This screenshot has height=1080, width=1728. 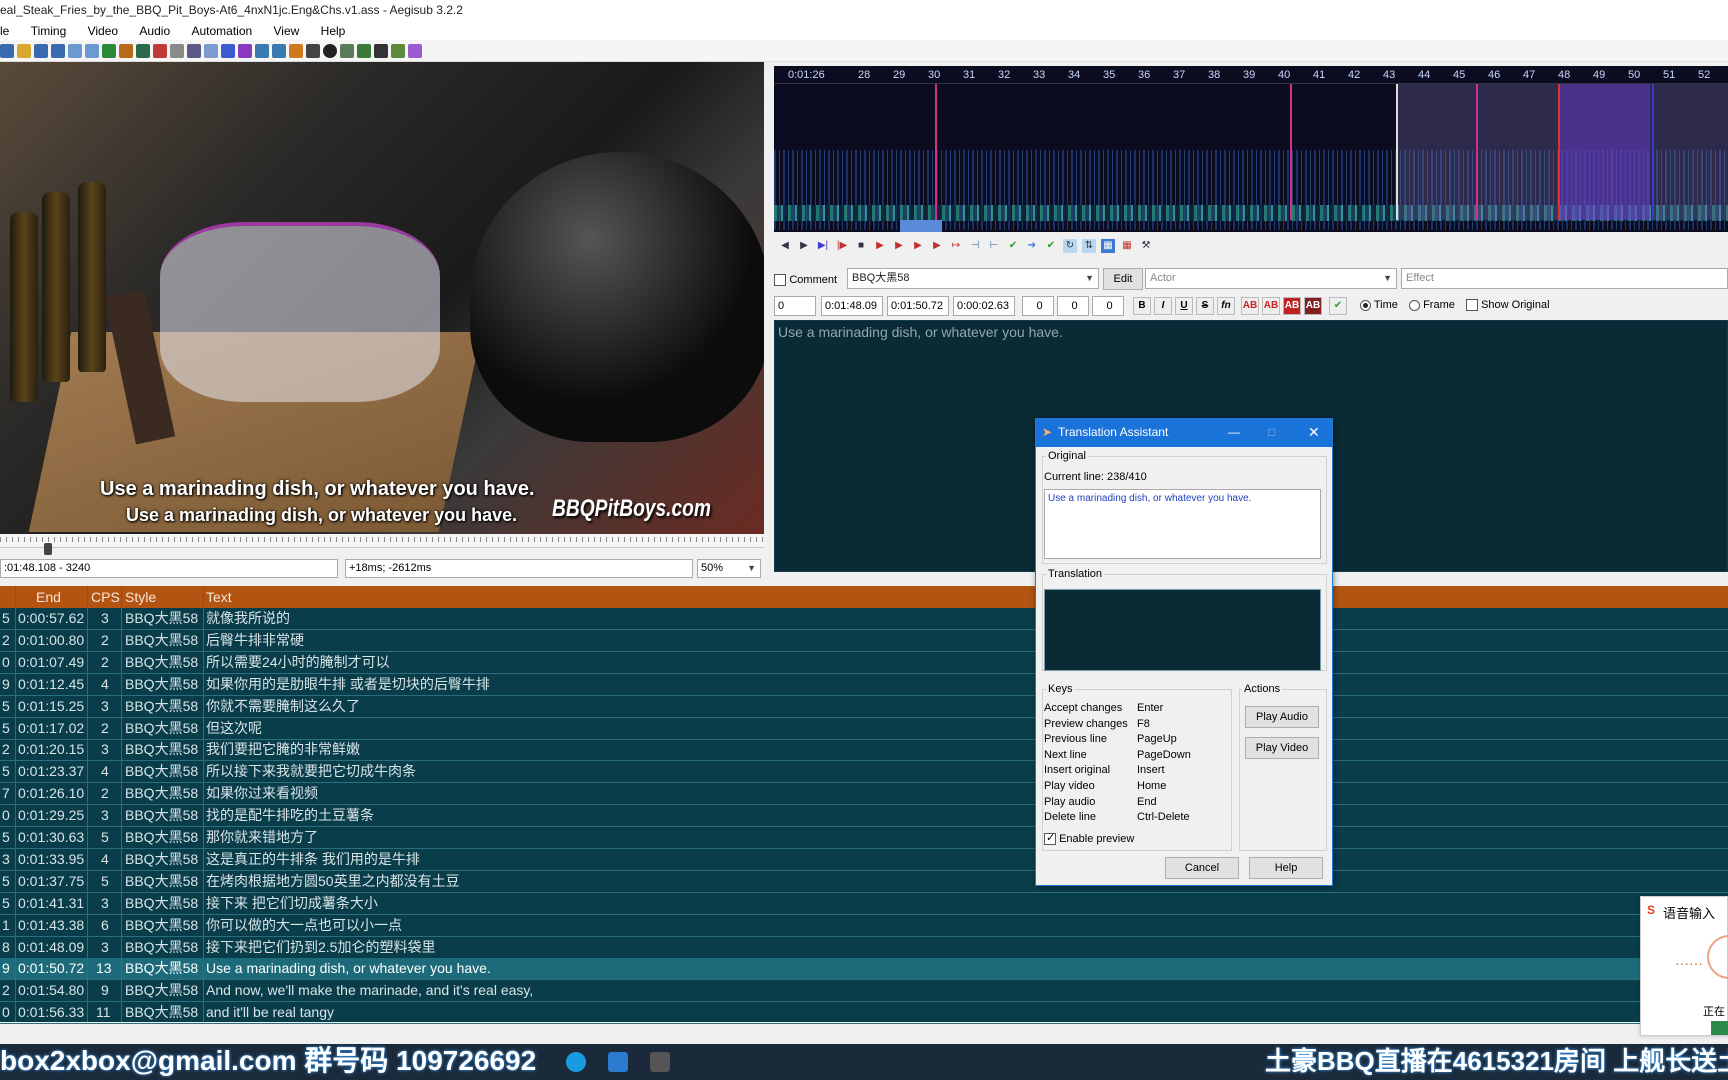 What do you see at coordinates (296, 50) in the screenshot?
I see `shift-times-icon` at bounding box center [296, 50].